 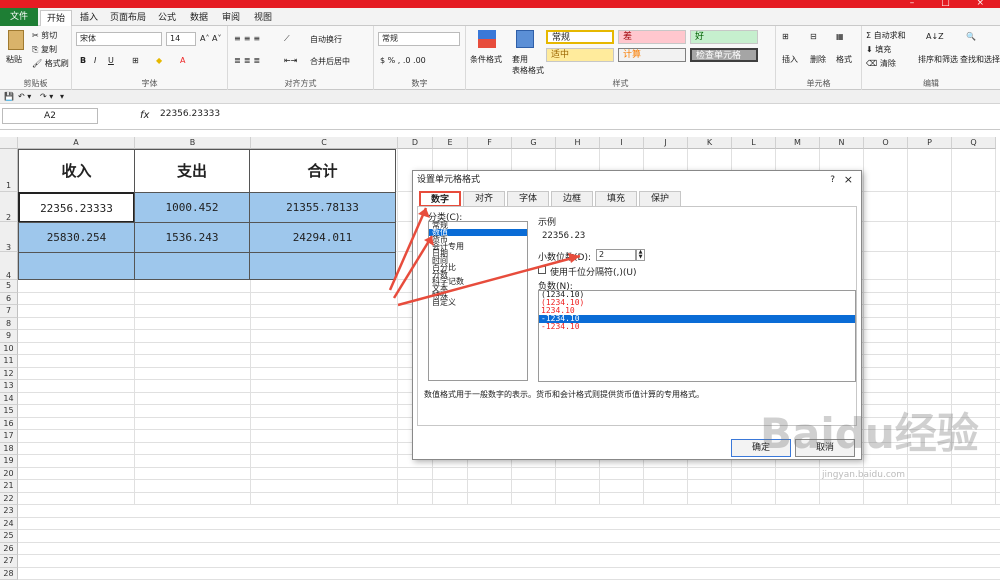 What do you see at coordinates (89, 18) in the screenshot?
I see `tab-insert: 插入` at bounding box center [89, 18].